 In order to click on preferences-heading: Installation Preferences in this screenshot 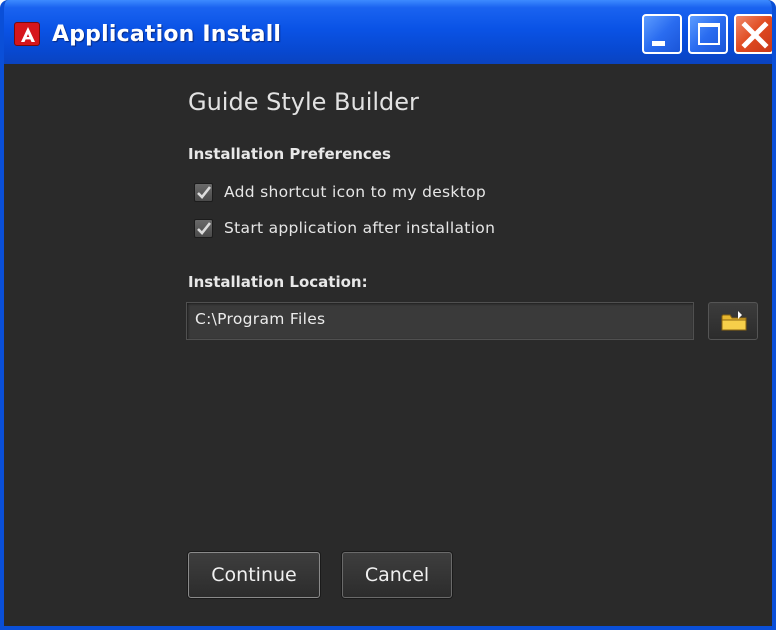, I will do `click(289, 154)`.